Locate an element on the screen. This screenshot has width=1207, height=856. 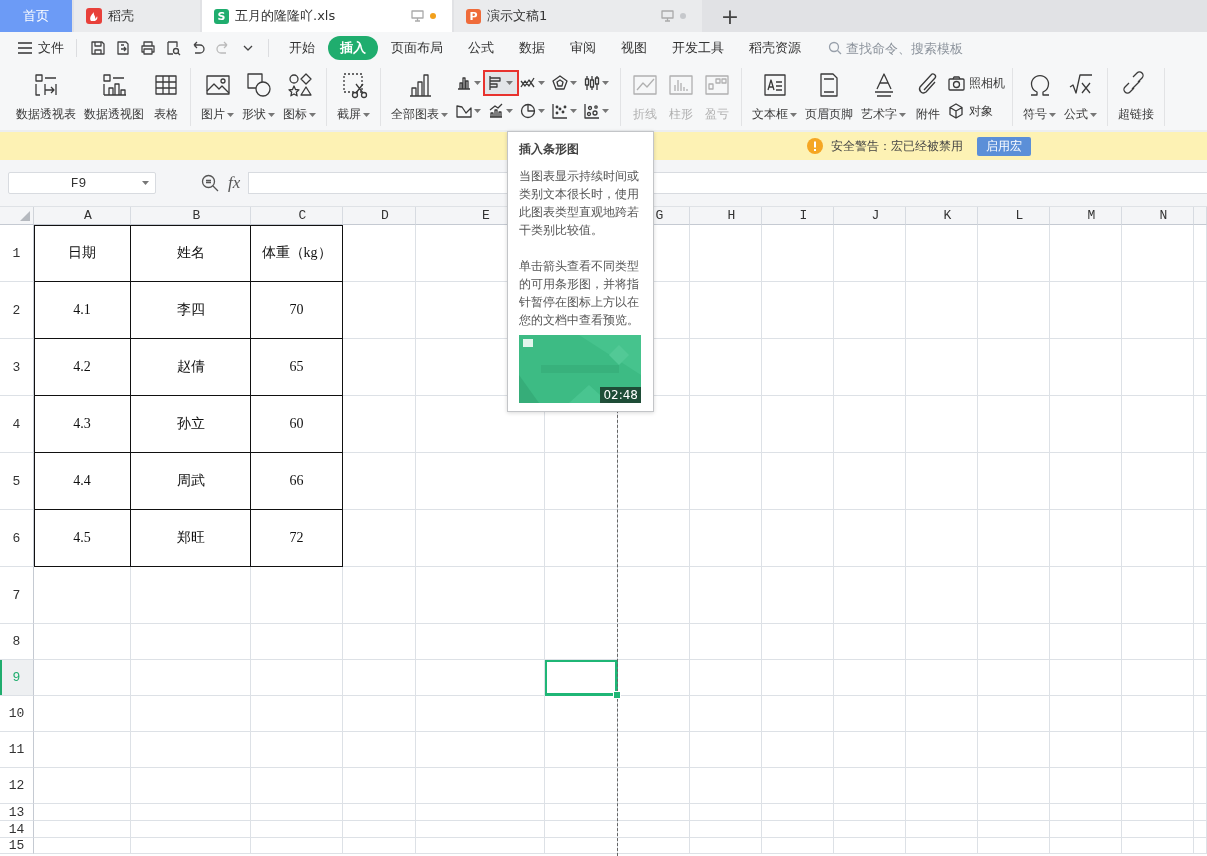
ribbon-button: 图标 is located at coordinates (299, 97).